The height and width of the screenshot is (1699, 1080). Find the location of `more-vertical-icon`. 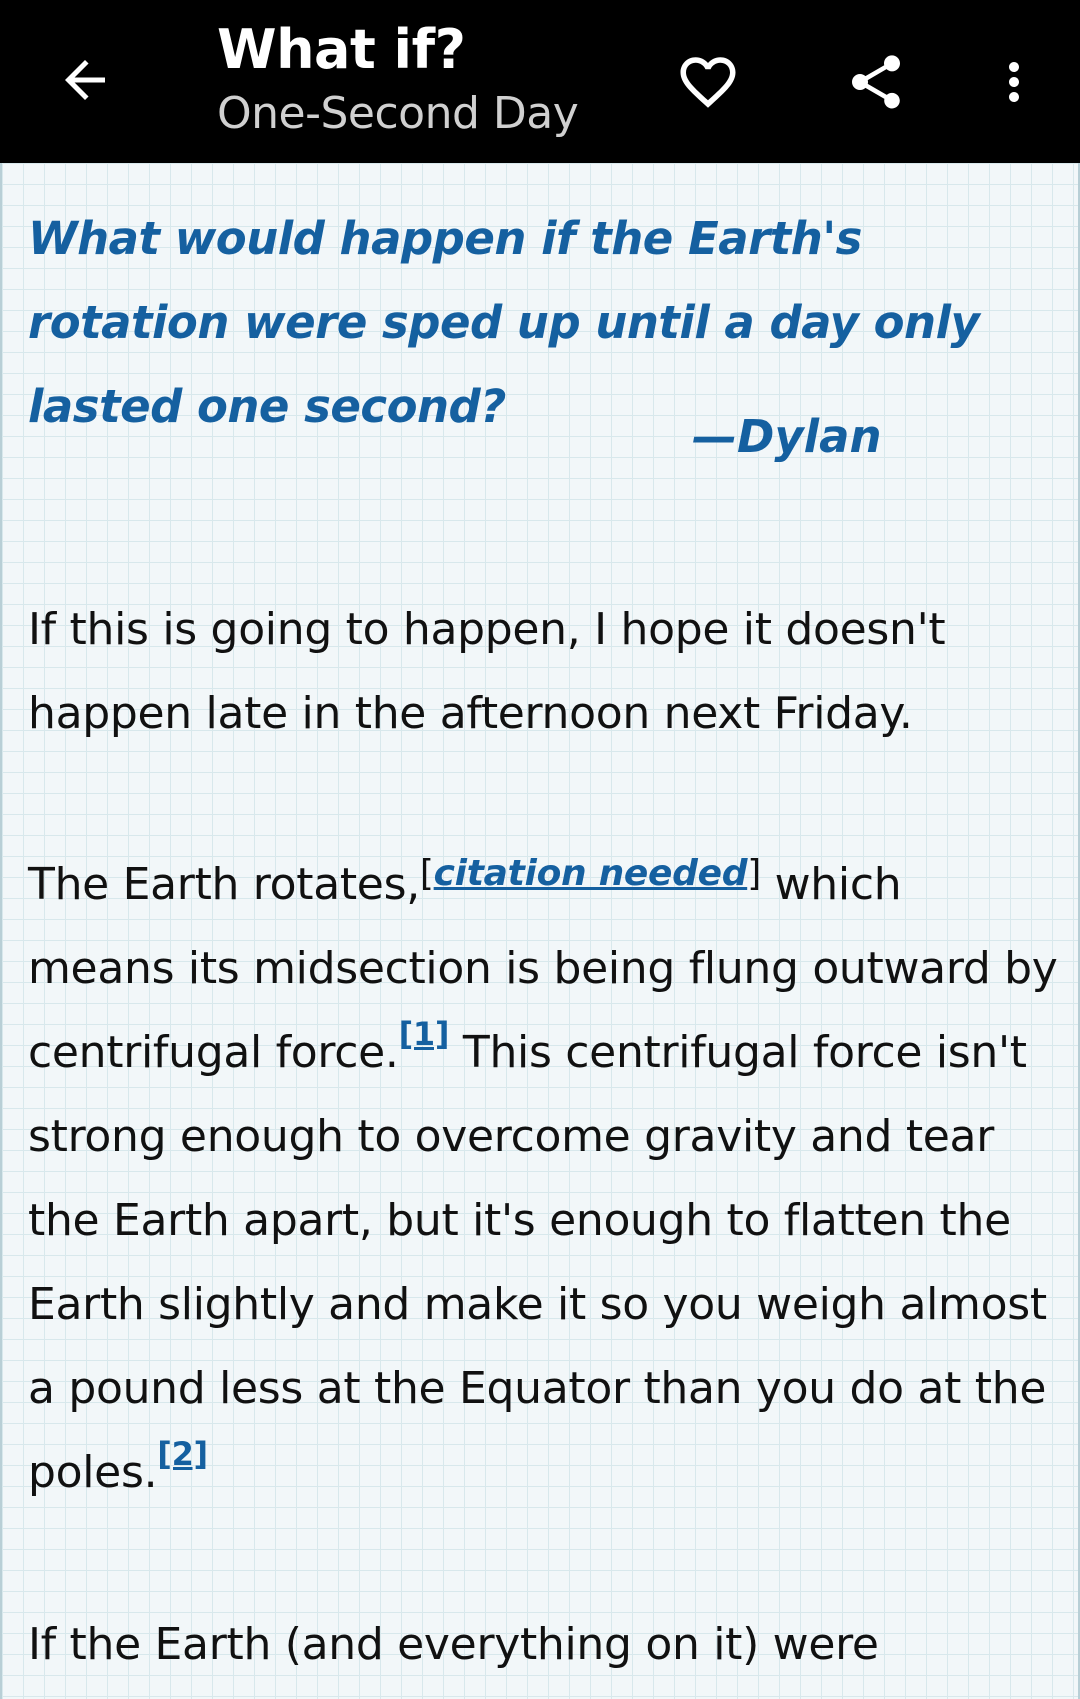

more-vertical-icon is located at coordinates (1014, 82).